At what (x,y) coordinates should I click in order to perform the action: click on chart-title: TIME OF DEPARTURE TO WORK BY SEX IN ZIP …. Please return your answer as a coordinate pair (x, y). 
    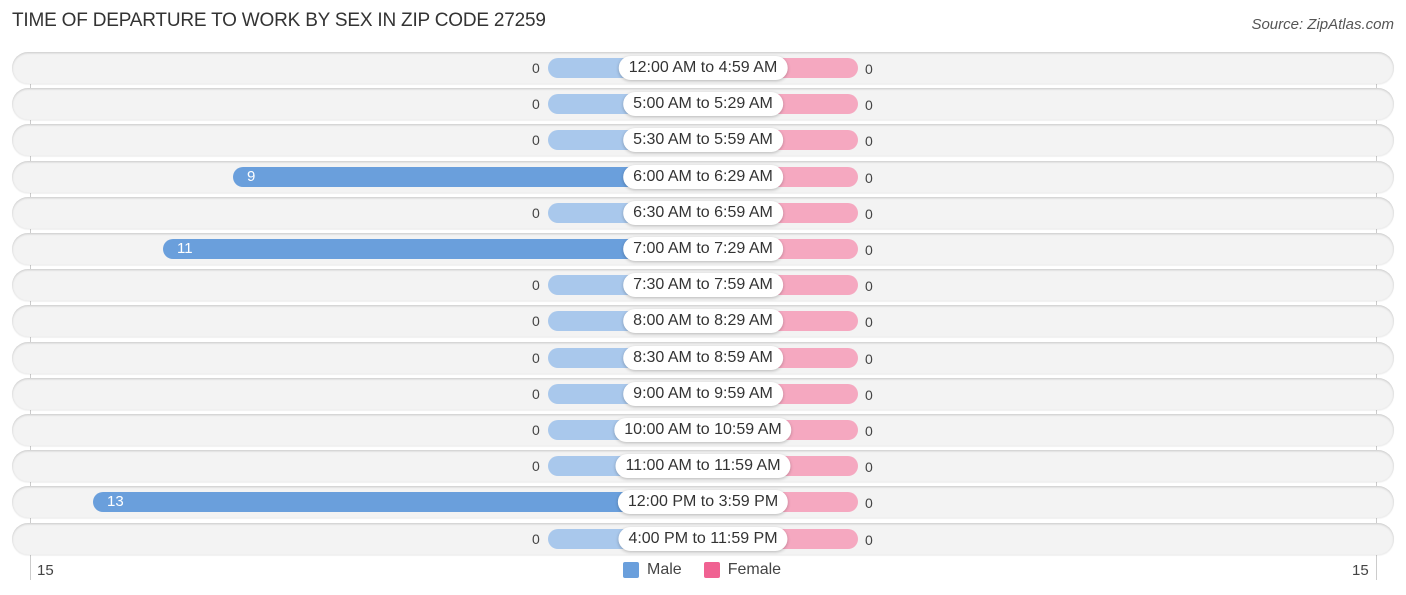
    Looking at the image, I should click on (279, 20).